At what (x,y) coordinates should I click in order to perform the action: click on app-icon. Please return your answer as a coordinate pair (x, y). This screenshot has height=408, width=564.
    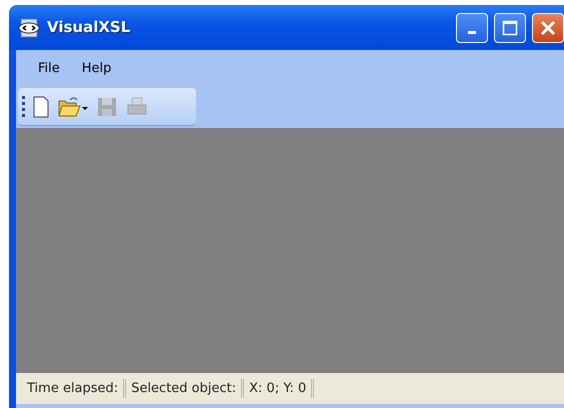
    Looking at the image, I should click on (29, 28).